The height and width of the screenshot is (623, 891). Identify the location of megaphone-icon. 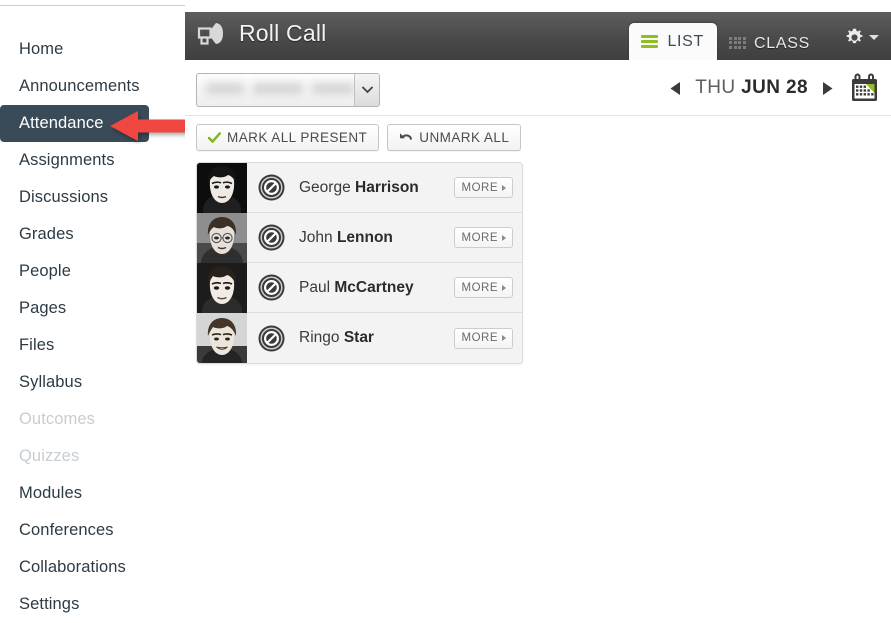
(210, 33).